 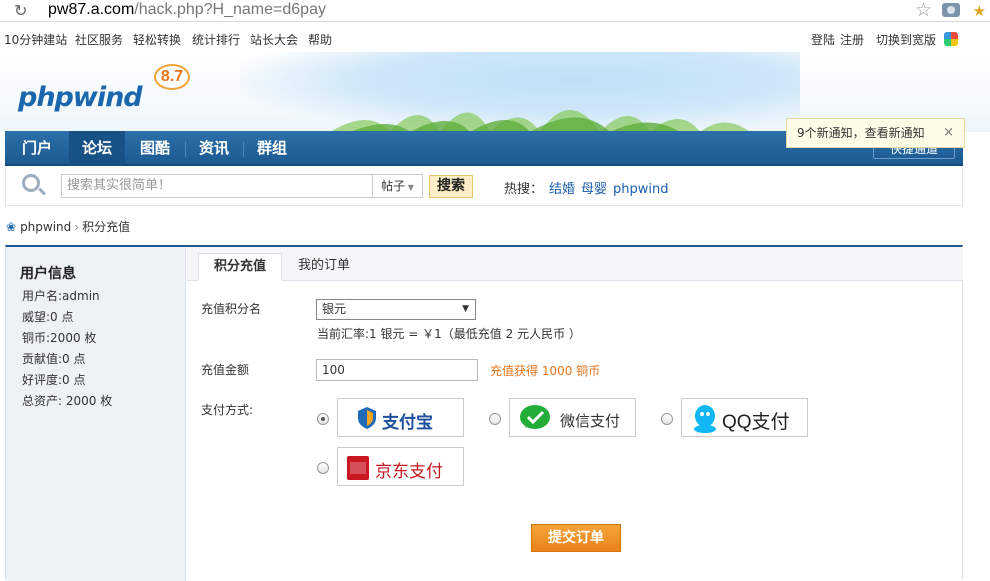 I want to click on wechat-icon, so click(x=535, y=417).